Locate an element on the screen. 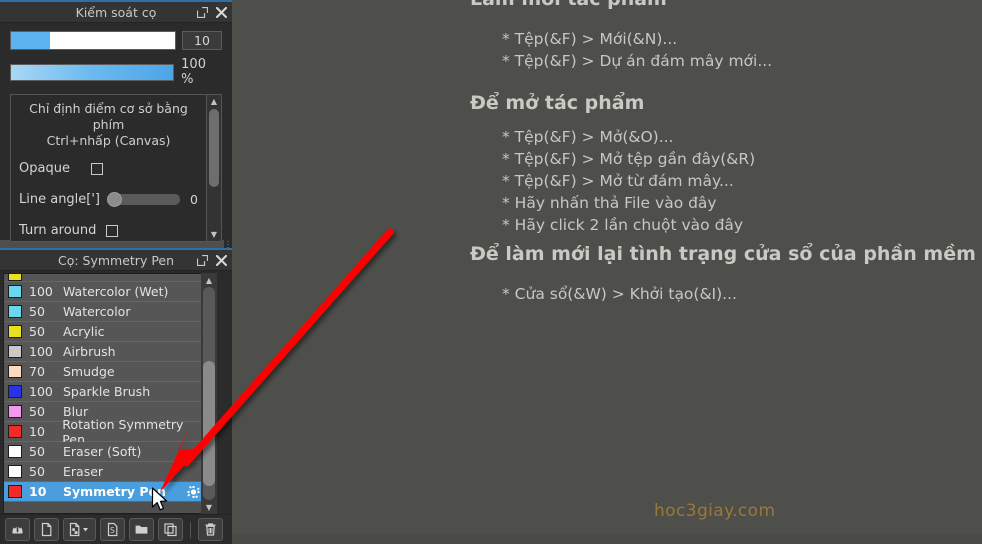 The height and width of the screenshot is (544, 982). help-heading: Để mở tác phẩm is located at coordinates (557, 103).